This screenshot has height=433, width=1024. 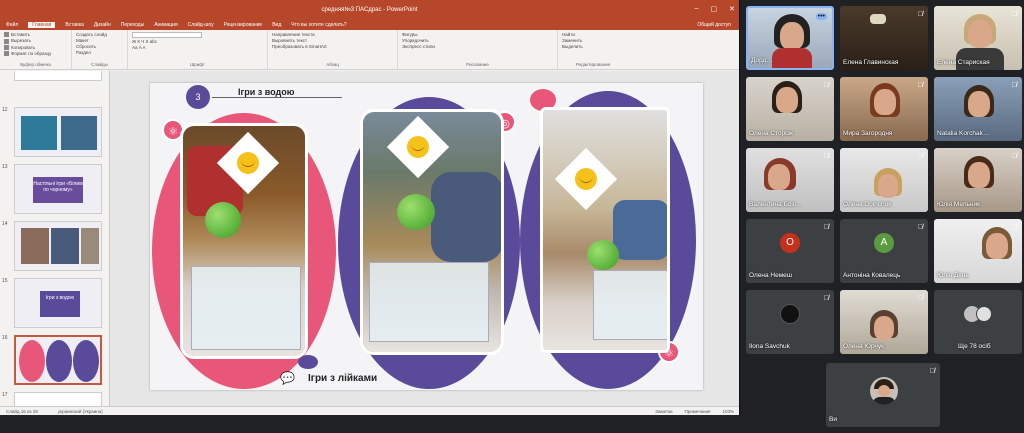 I want to click on brush-icon, so click(x=6, y=54).